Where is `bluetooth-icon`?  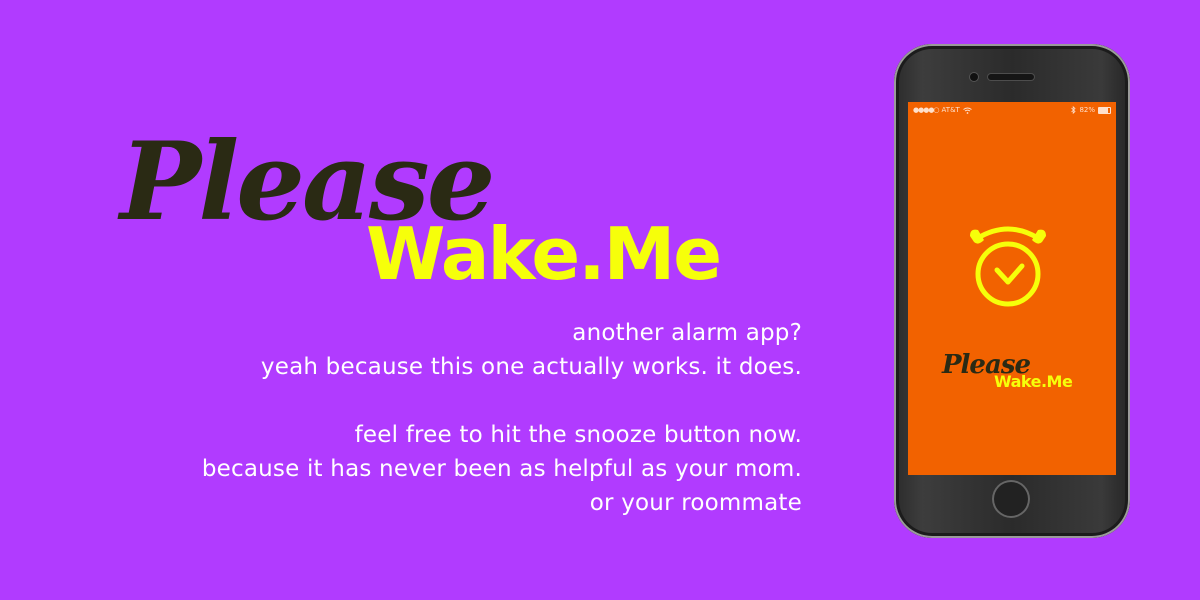
bluetooth-icon is located at coordinates (1074, 110).